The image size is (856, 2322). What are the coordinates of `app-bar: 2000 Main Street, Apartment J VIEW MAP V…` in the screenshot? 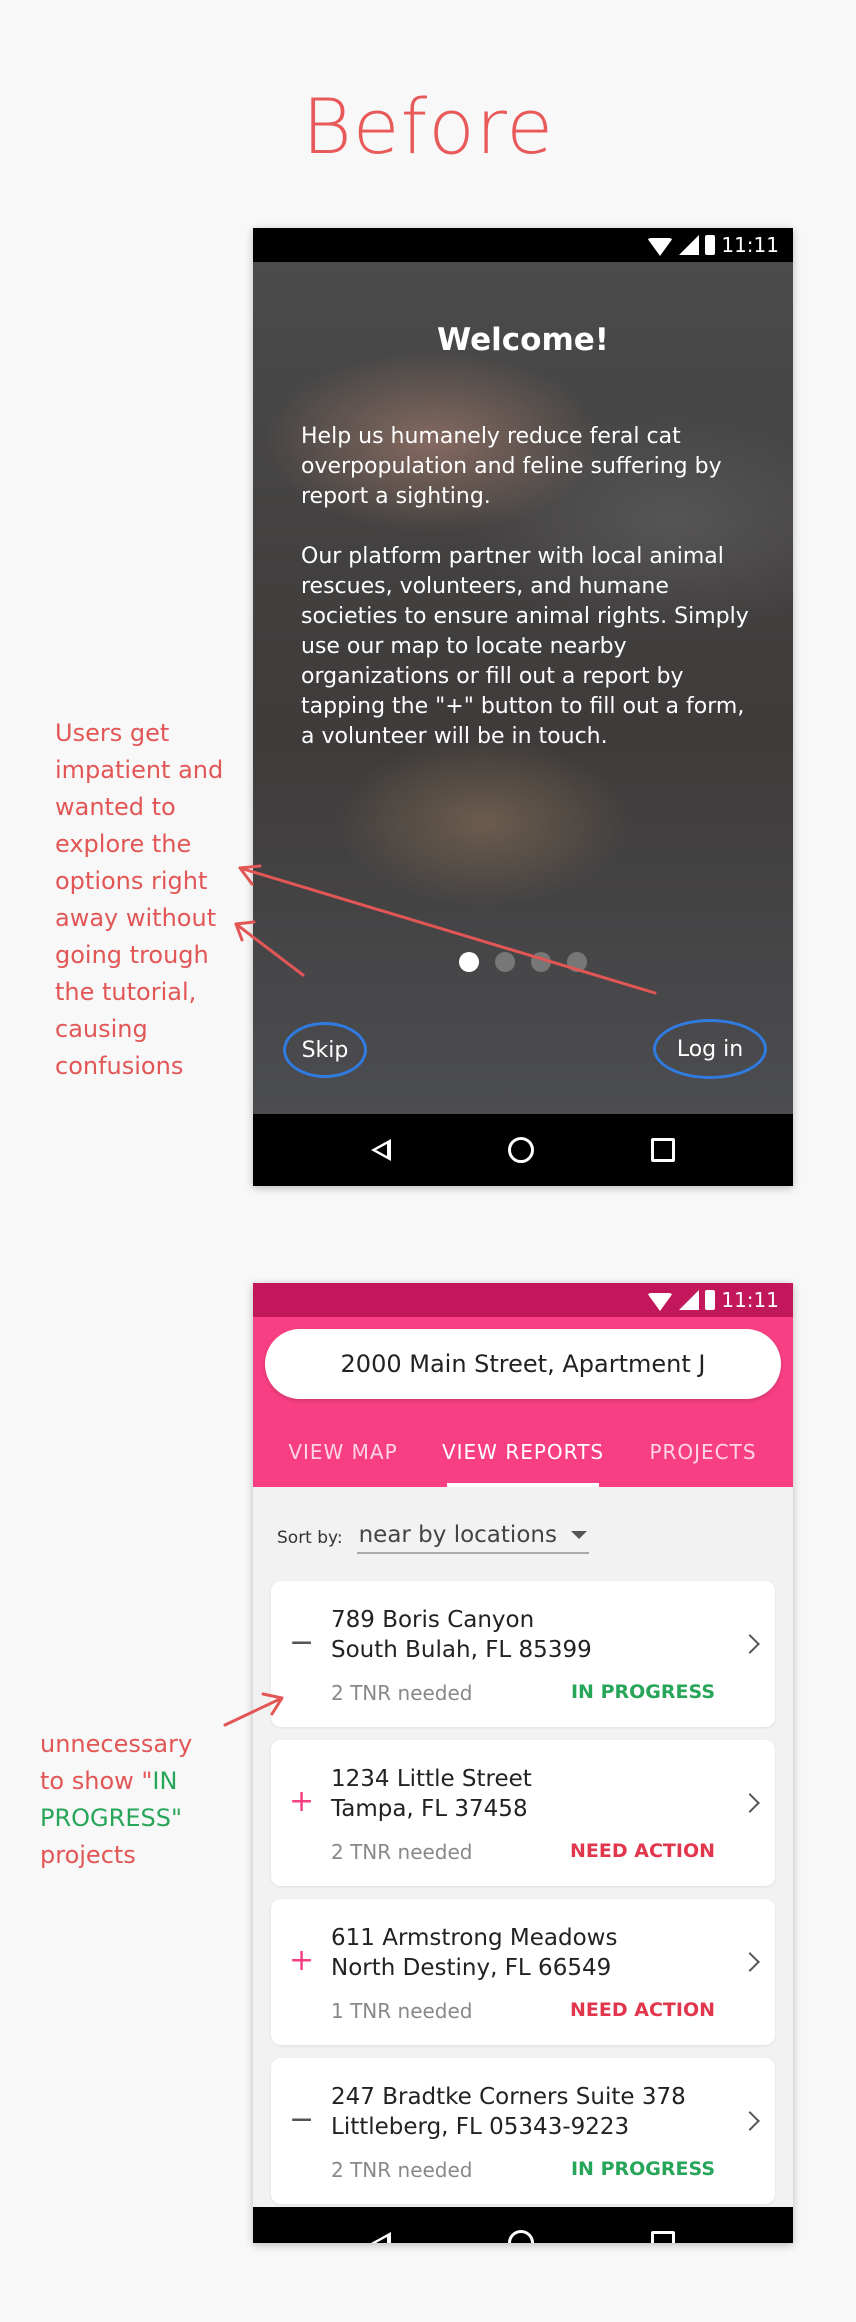 It's located at (523, 1402).